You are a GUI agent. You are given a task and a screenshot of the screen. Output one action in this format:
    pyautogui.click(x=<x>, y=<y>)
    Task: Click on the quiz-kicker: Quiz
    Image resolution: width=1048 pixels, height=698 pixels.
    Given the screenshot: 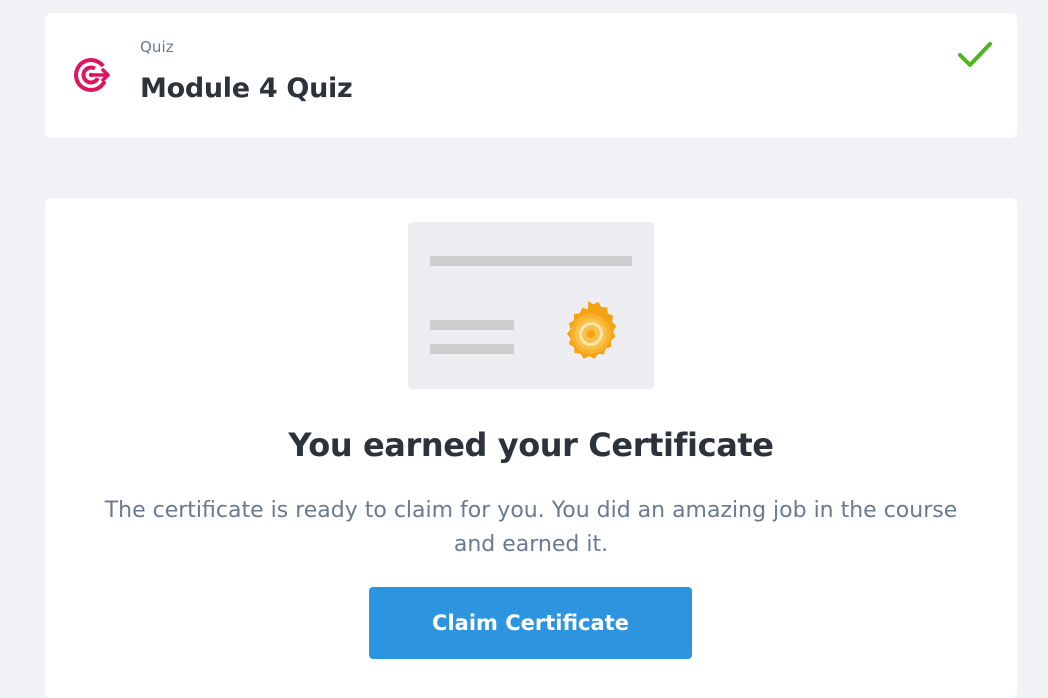 What is the action you would take?
    pyautogui.click(x=157, y=47)
    